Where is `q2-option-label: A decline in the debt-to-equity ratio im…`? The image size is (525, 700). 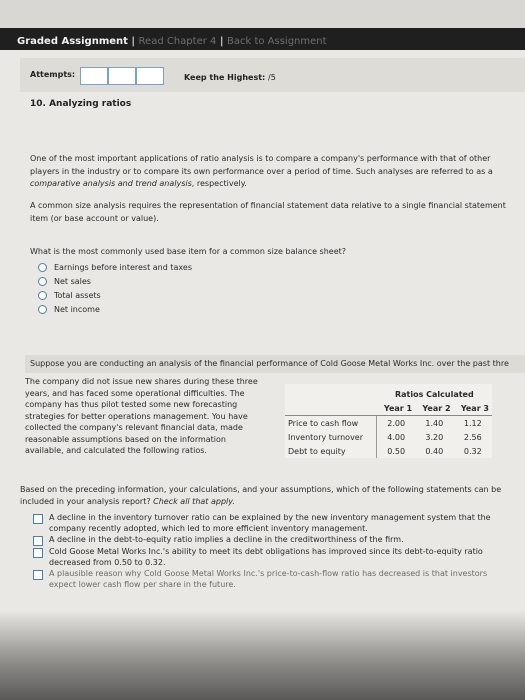 q2-option-label: A decline in the debt-to-equity ratio im… is located at coordinates (226, 539).